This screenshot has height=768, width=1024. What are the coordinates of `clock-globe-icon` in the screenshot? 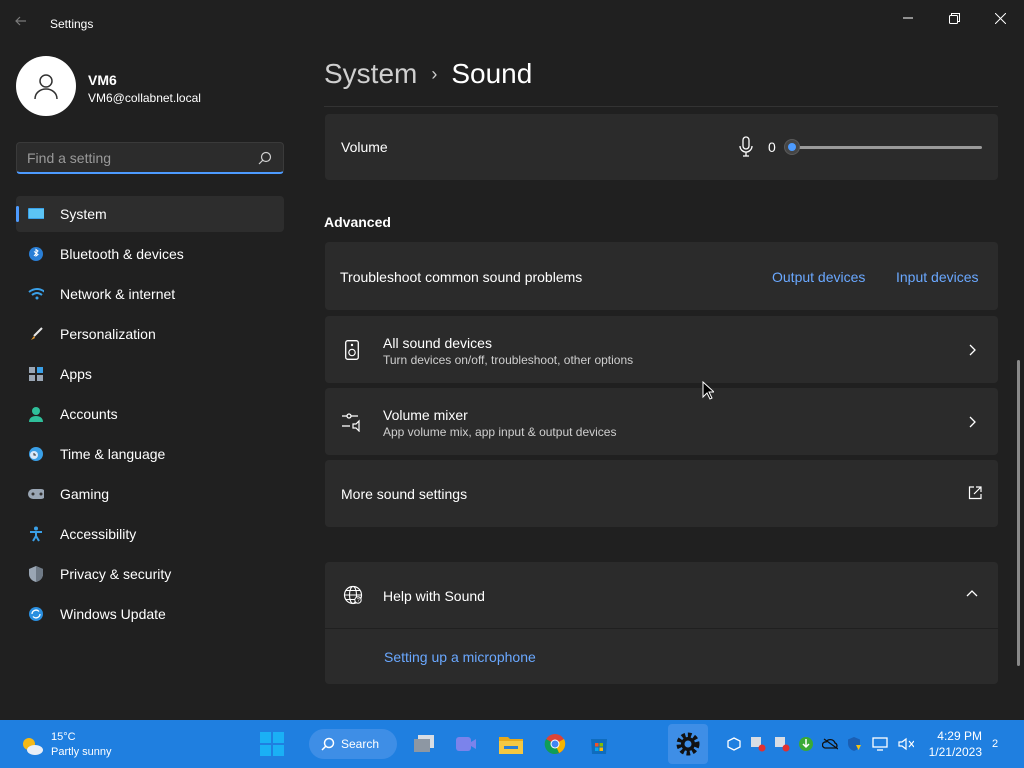 It's located at (36, 454).